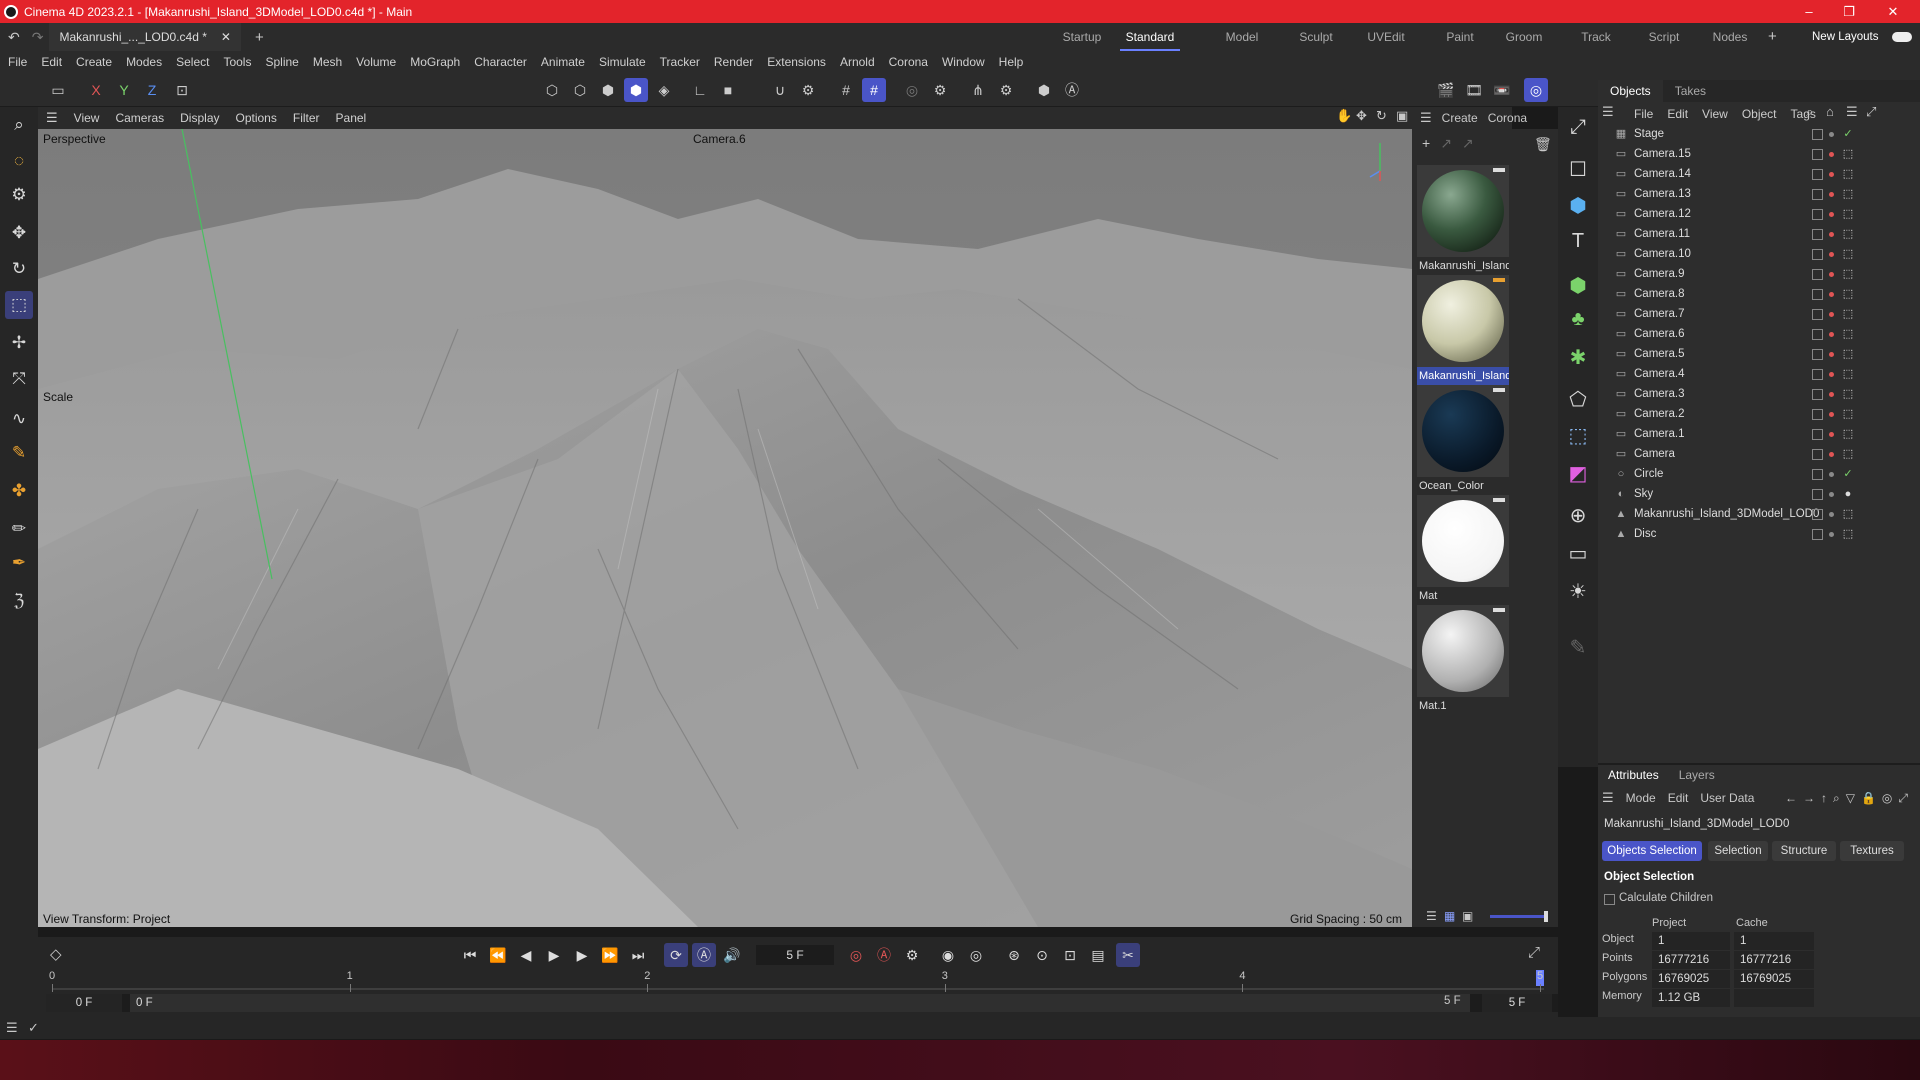 This screenshot has height=1080, width=1920. What do you see at coordinates (1402, 116) in the screenshot?
I see `toggle-view-icon: ▣` at bounding box center [1402, 116].